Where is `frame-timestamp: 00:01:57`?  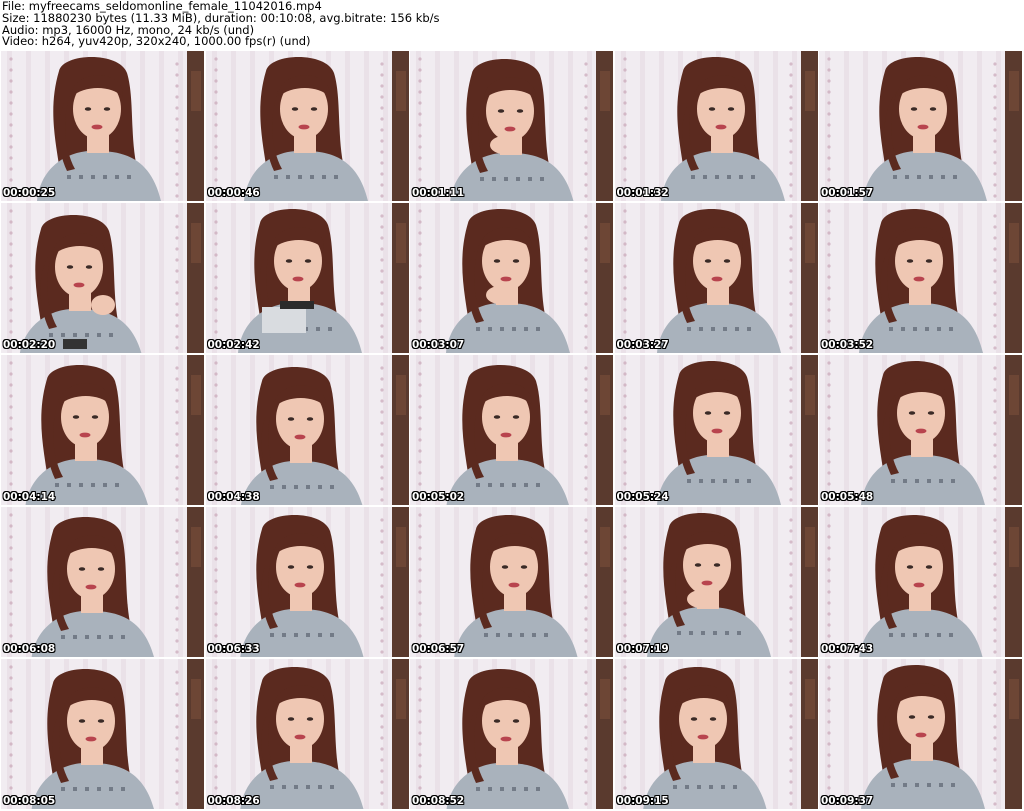 frame-timestamp: 00:01:57 is located at coordinates (847, 193).